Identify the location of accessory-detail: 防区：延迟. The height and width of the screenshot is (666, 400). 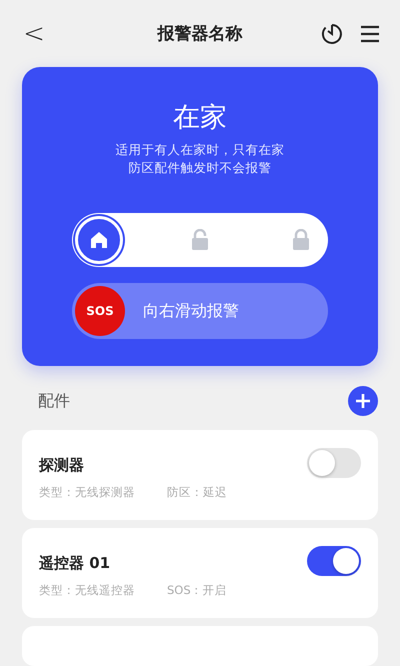
(197, 492).